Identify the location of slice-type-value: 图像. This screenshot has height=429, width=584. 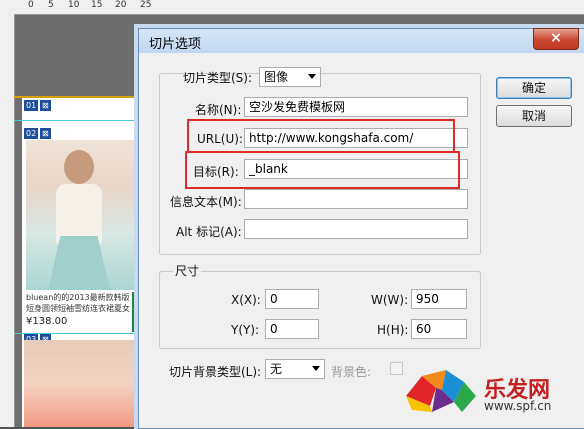
(276, 77).